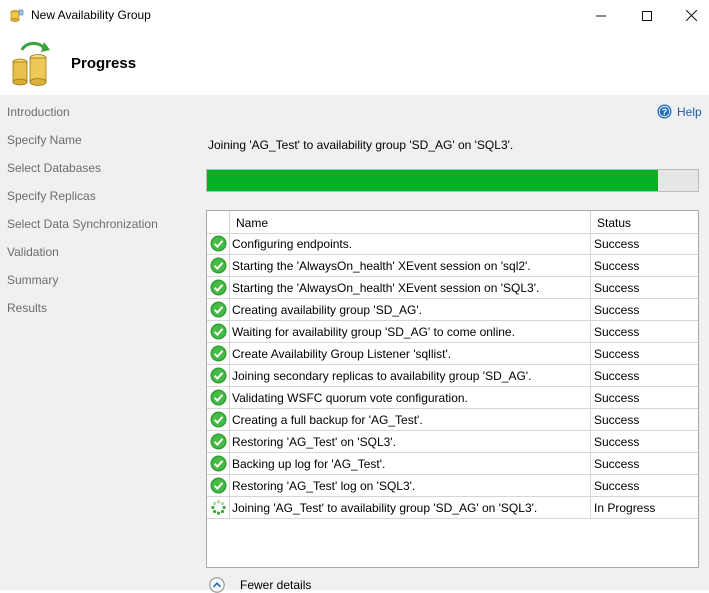  What do you see at coordinates (625, 508) in the screenshot?
I see `row-status: In Progress` at bounding box center [625, 508].